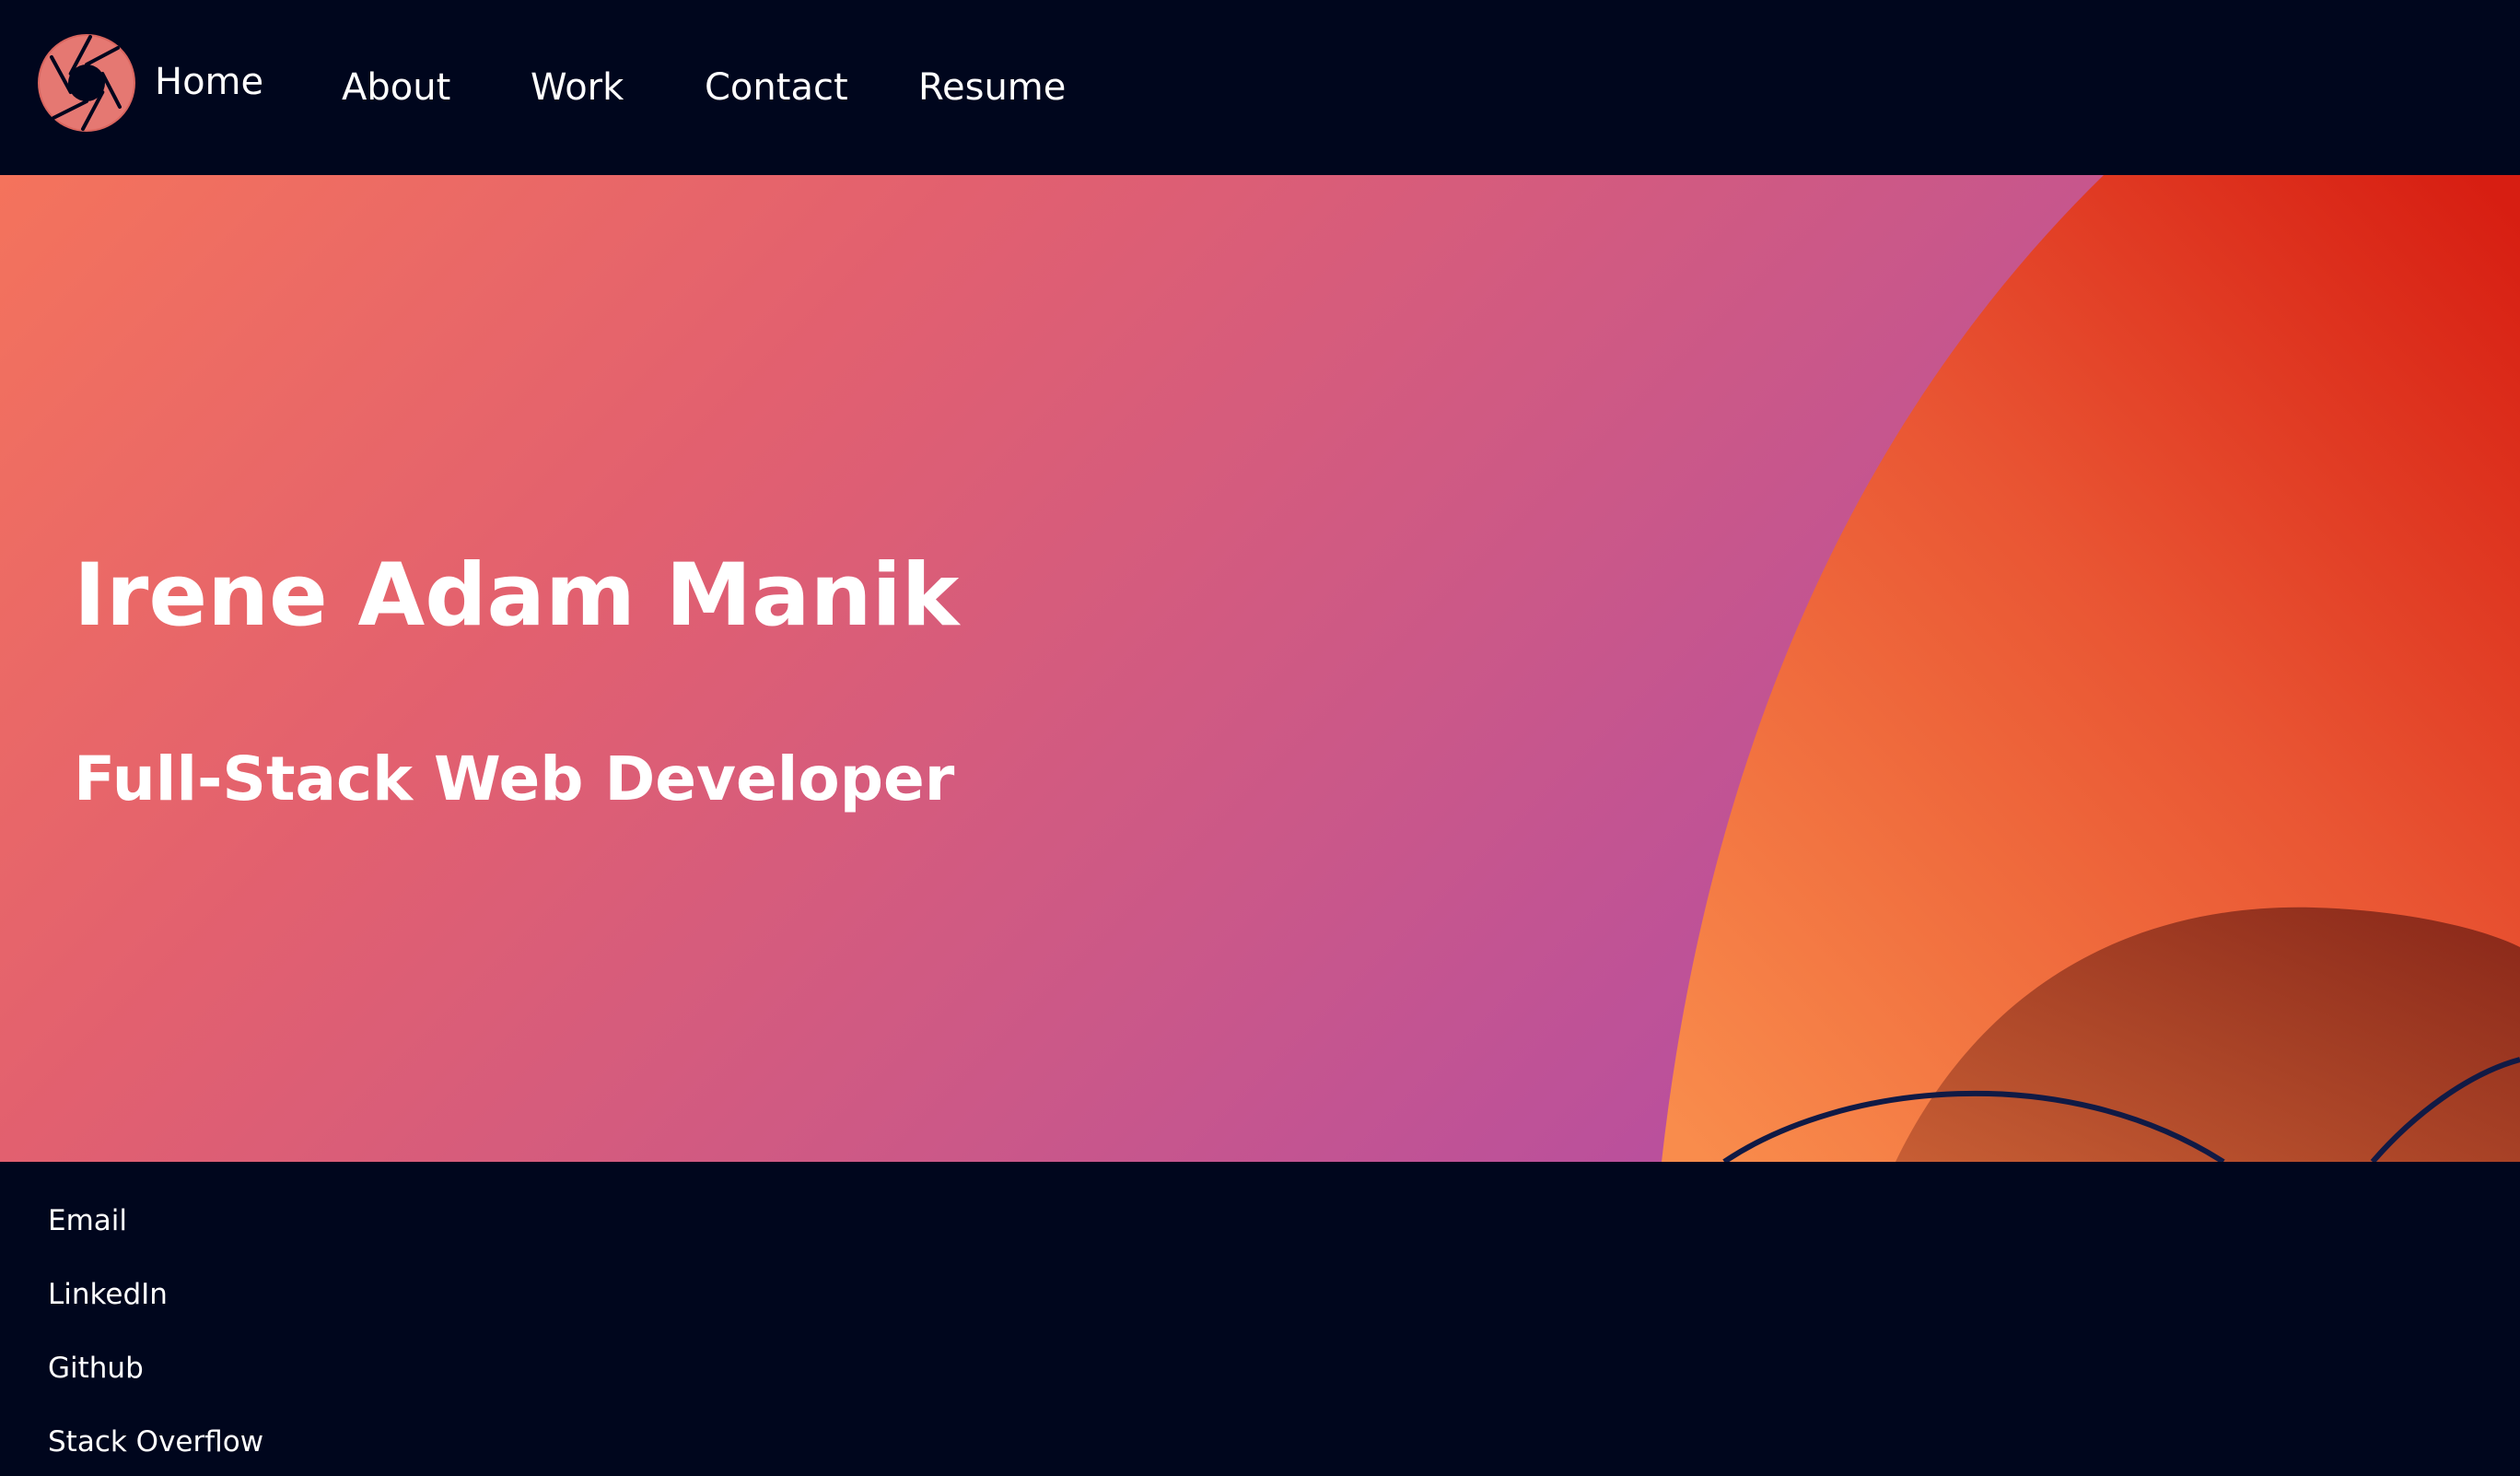  What do you see at coordinates (514, 779) in the screenshot?
I see `hero-role-subheading: Full-Stack Web Developer` at bounding box center [514, 779].